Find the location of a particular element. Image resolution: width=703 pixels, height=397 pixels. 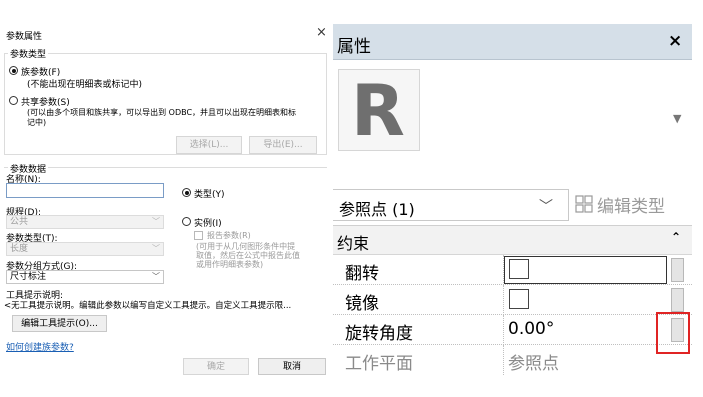

type-radio-label: 类型(Y) is located at coordinates (209, 193).